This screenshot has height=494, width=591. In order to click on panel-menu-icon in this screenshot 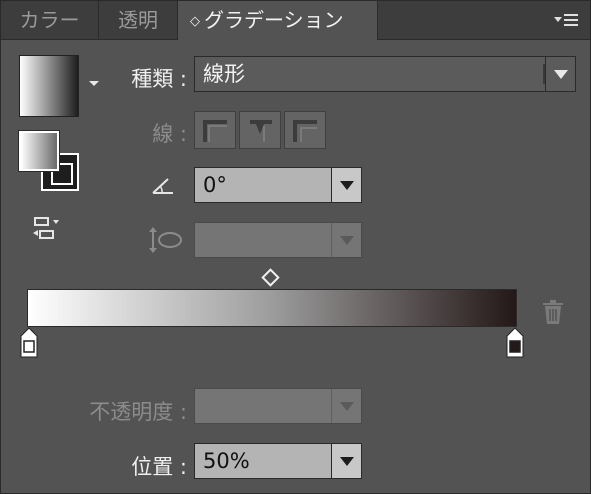, I will do `click(571, 15)`.